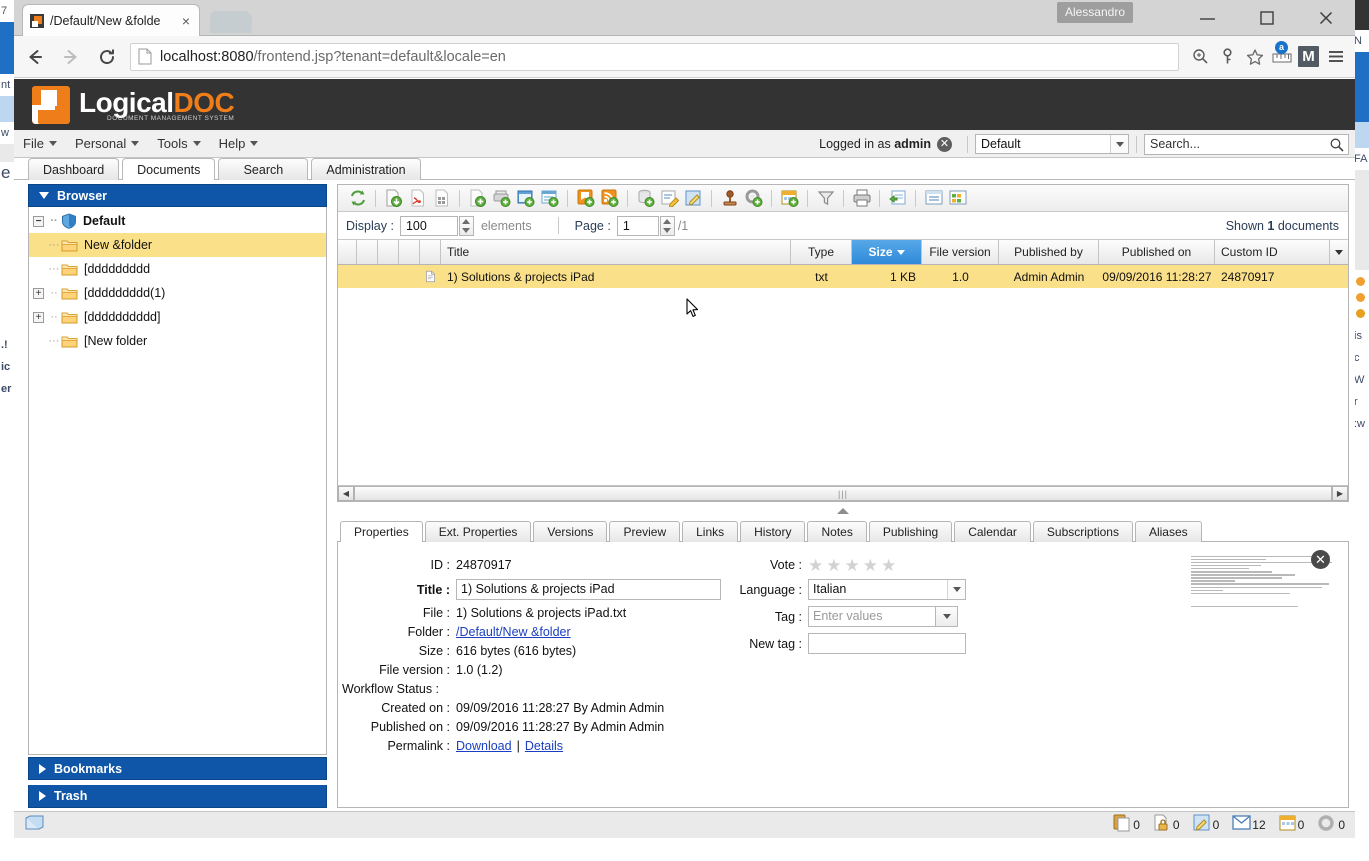 Image resolution: width=1369 pixels, height=861 pixels. What do you see at coordinates (1291, 825) in the screenshot?
I see `status-calendar: 0` at bounding box center [1291, 825].